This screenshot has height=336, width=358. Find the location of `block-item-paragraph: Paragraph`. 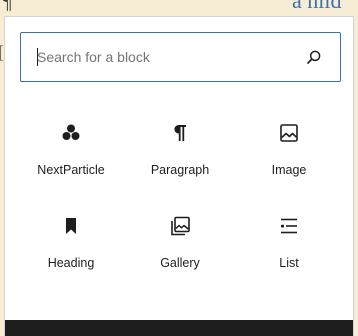

block-item-paragraph: Paragraph is located at coordinates (180, 153).